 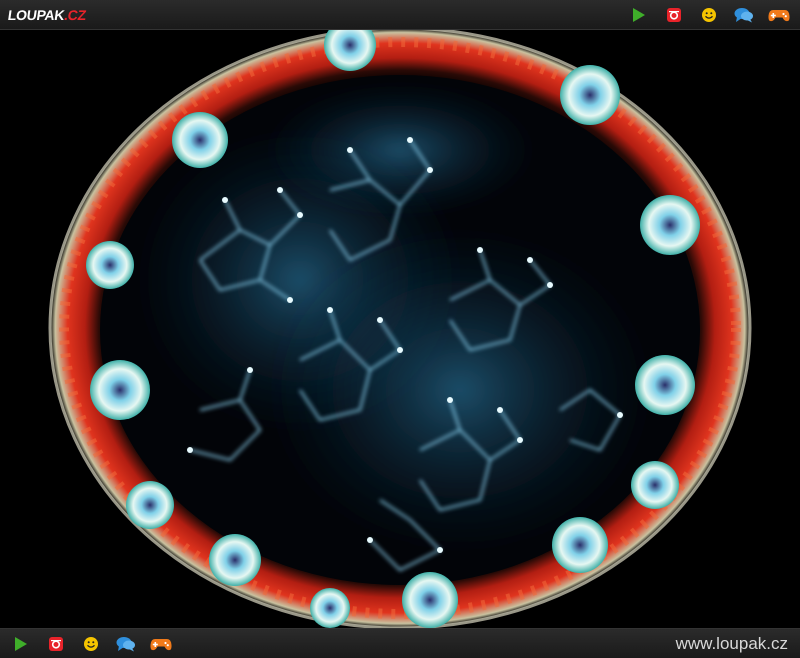 I want to click on site-logo: LOUPAK .CZ, so click(x=47, y=15).